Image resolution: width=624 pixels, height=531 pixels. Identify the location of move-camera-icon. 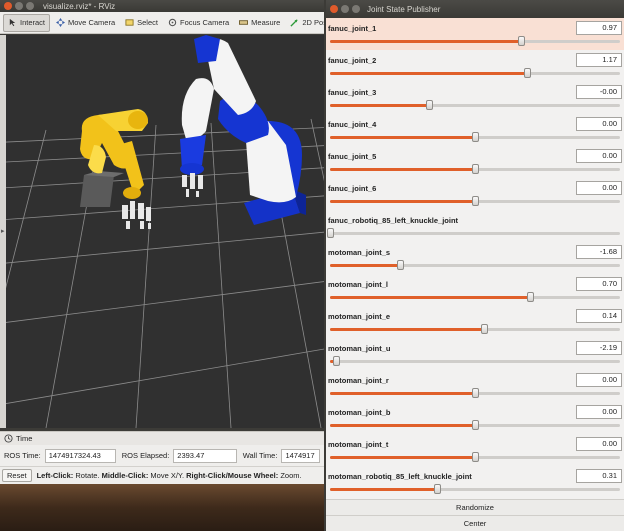
(61, 22).